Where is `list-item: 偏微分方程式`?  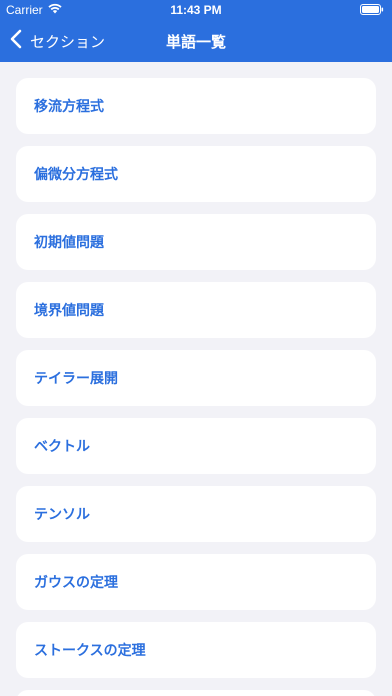 list-item: 偏微分方程式 is located at coordinates (196, 174).